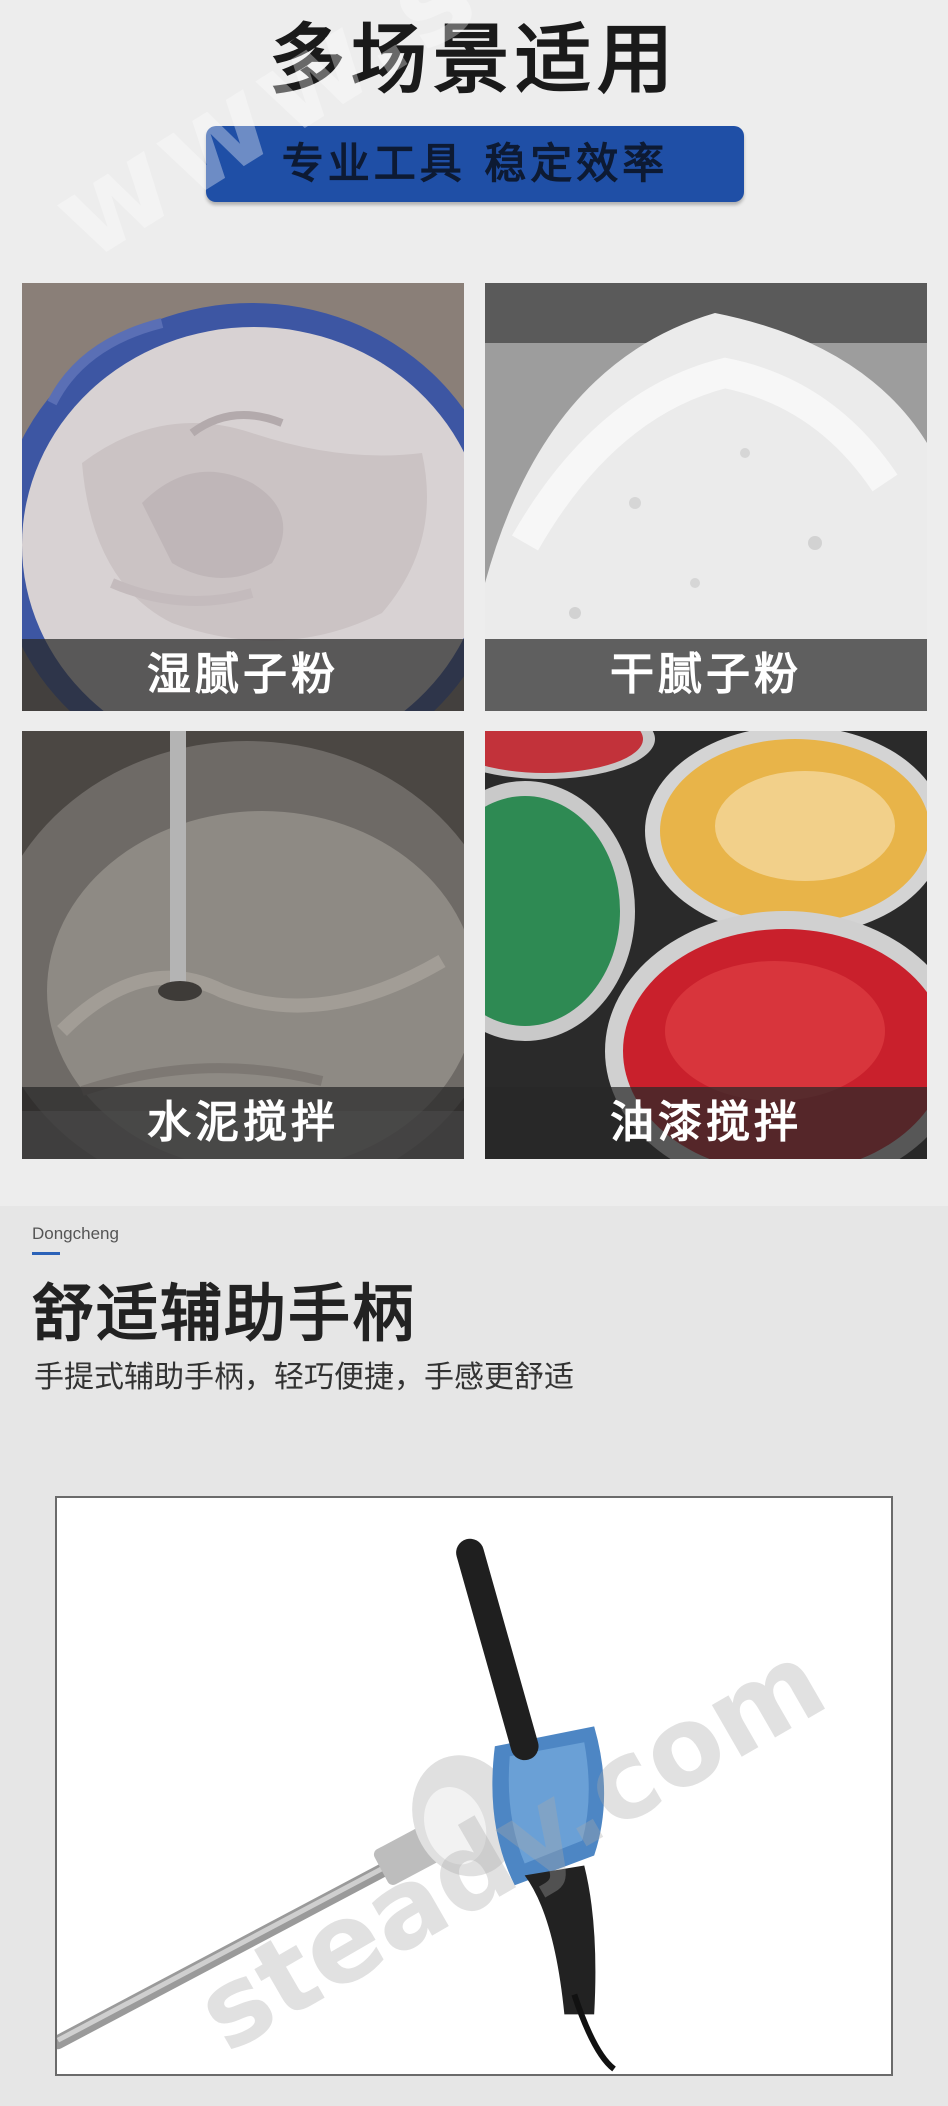 The image size is (948, 2106). Describe the element at coordinates (706, 945) in the screenshot. I see `scenario-card-paint: 油漆搅拌` at that location.